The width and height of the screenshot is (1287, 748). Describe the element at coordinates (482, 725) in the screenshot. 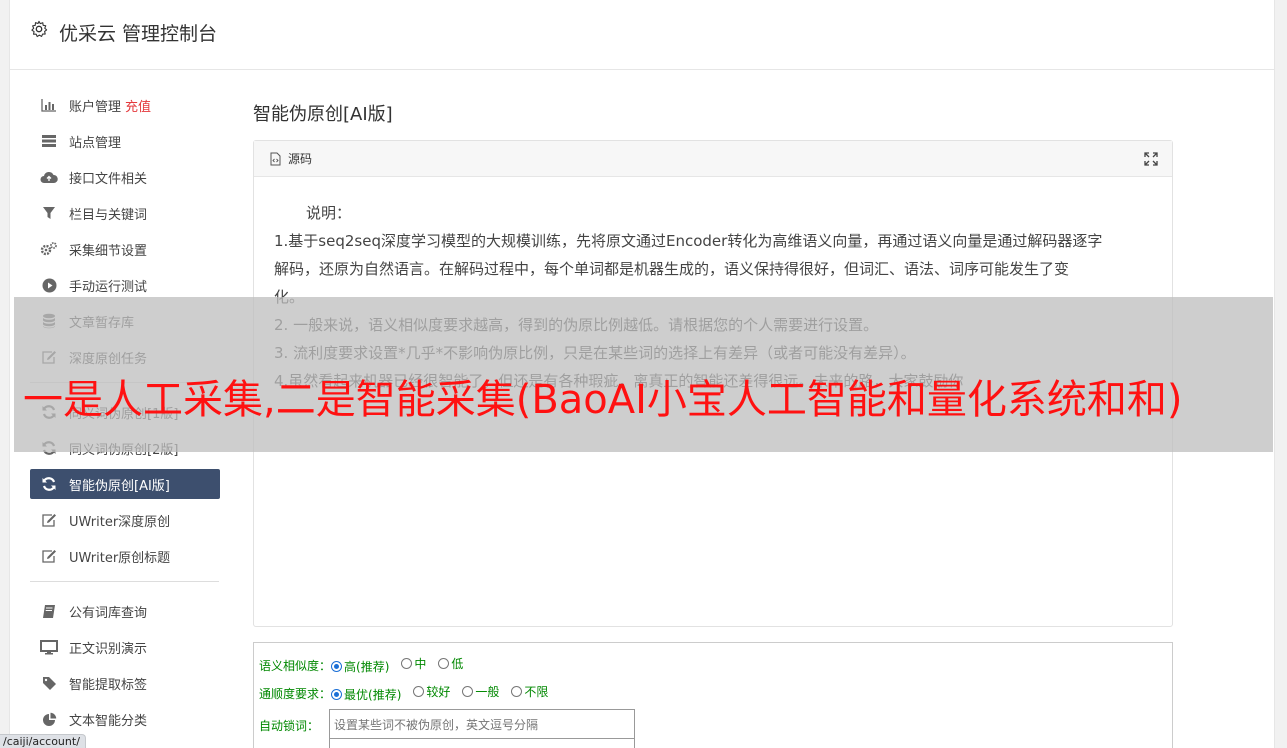

I see `lock-words-input` at that location.